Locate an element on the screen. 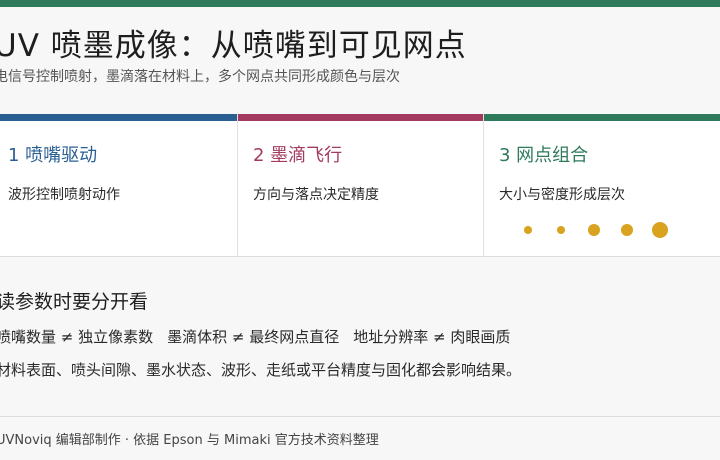 The width and height of the screenshot is (720, 460). comparison-nozzles: 喷嘴数量 ≠ 独立像素数 is located at coordinates (77, 337).